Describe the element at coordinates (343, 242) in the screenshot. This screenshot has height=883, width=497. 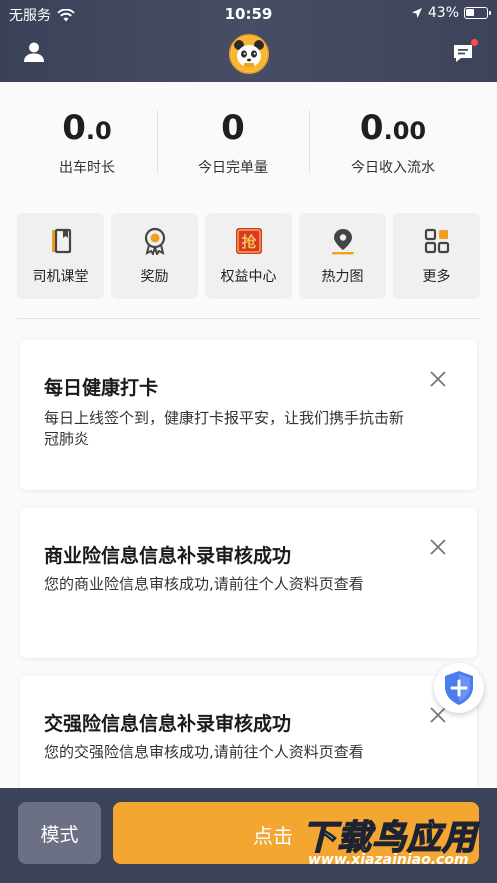
I see `location-pin-icon` at that location.